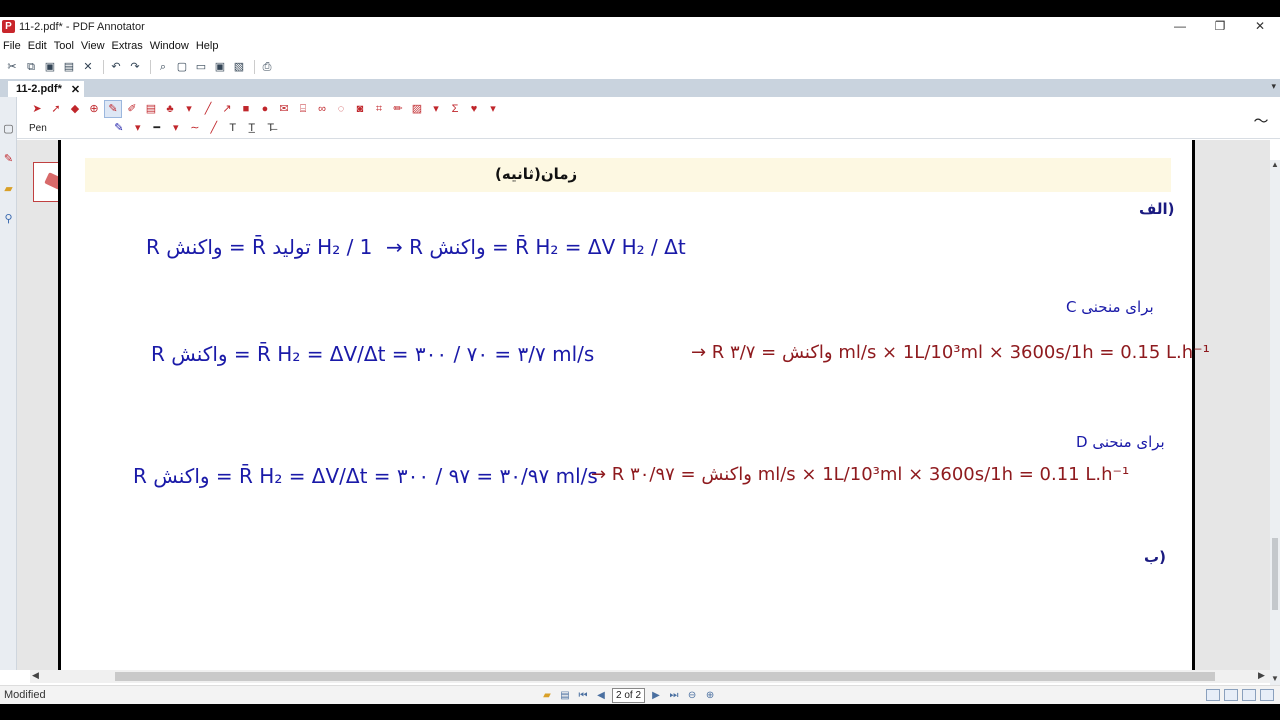 Image resolution: width=1280 pixels, height=720 pixels. I want to click on tab-list-dropdown-icon: ▾, so click(1273, 86).